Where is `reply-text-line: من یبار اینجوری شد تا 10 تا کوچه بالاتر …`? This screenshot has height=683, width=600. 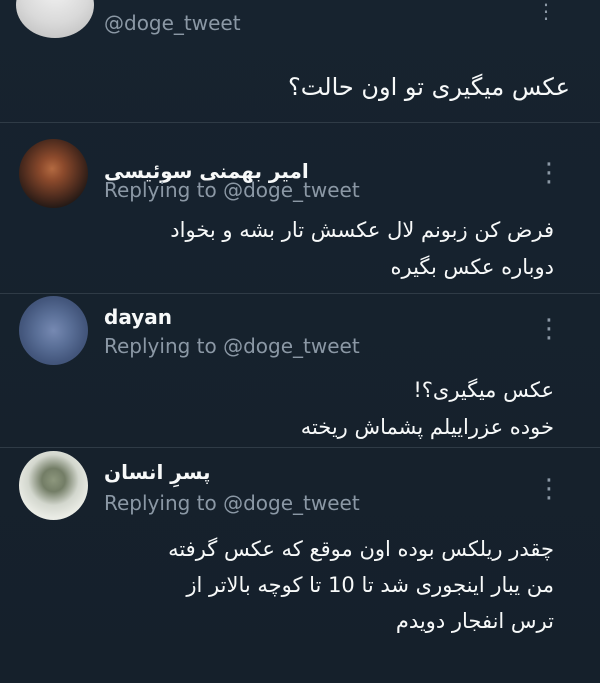
reply-text-line: من یبار اینجوری شد تا 10 تا کوچه بالاتر … is located at coordinates (370, 585).